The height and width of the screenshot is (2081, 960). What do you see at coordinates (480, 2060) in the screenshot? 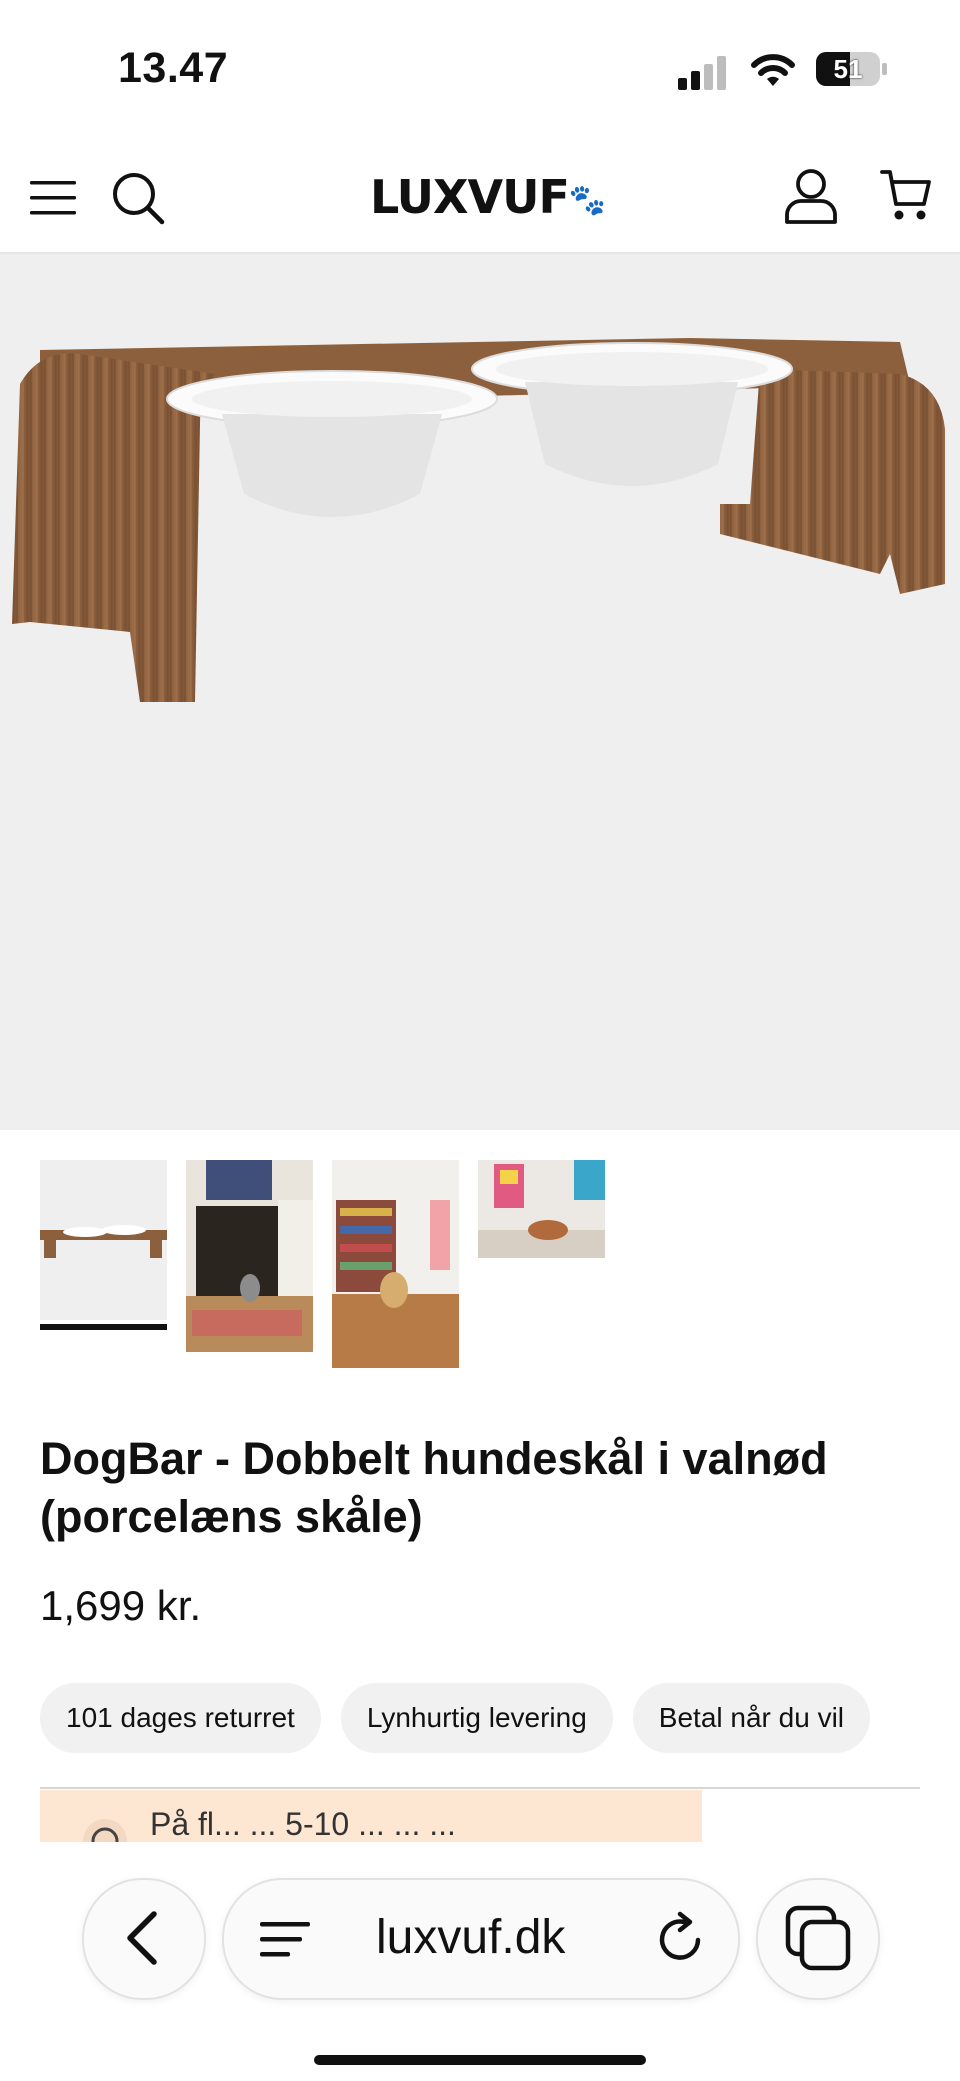
I see `home-indicator` at bounding box center [480, 2060].